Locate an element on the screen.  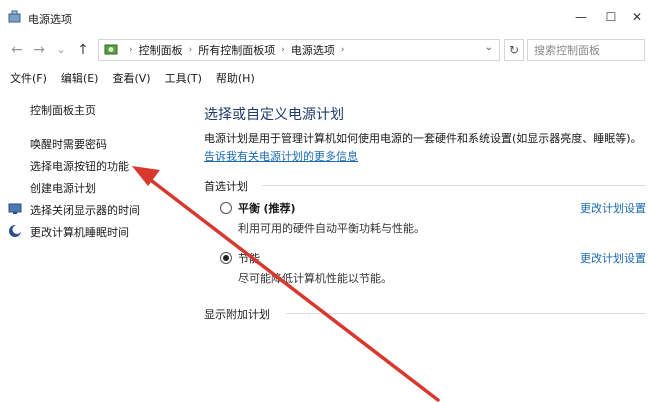
sidebar-item-sleep-time: 更改计算机睡眠时间 is located at coordinates (79, 232).